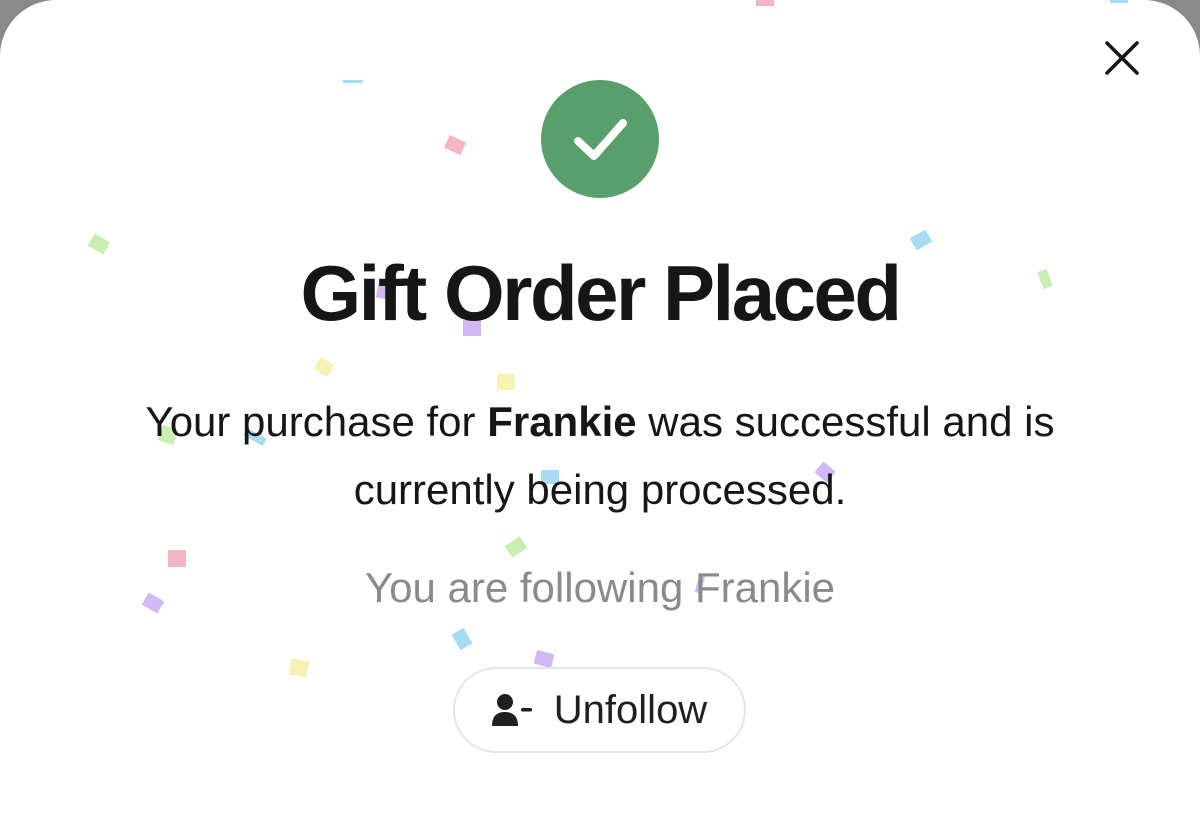 This screenshot has width=1200, height=840. What do you see at coordinates (562, 421) in the screenshot?
I see `recipient-name: Frankie` at bounding box center [562, 421].